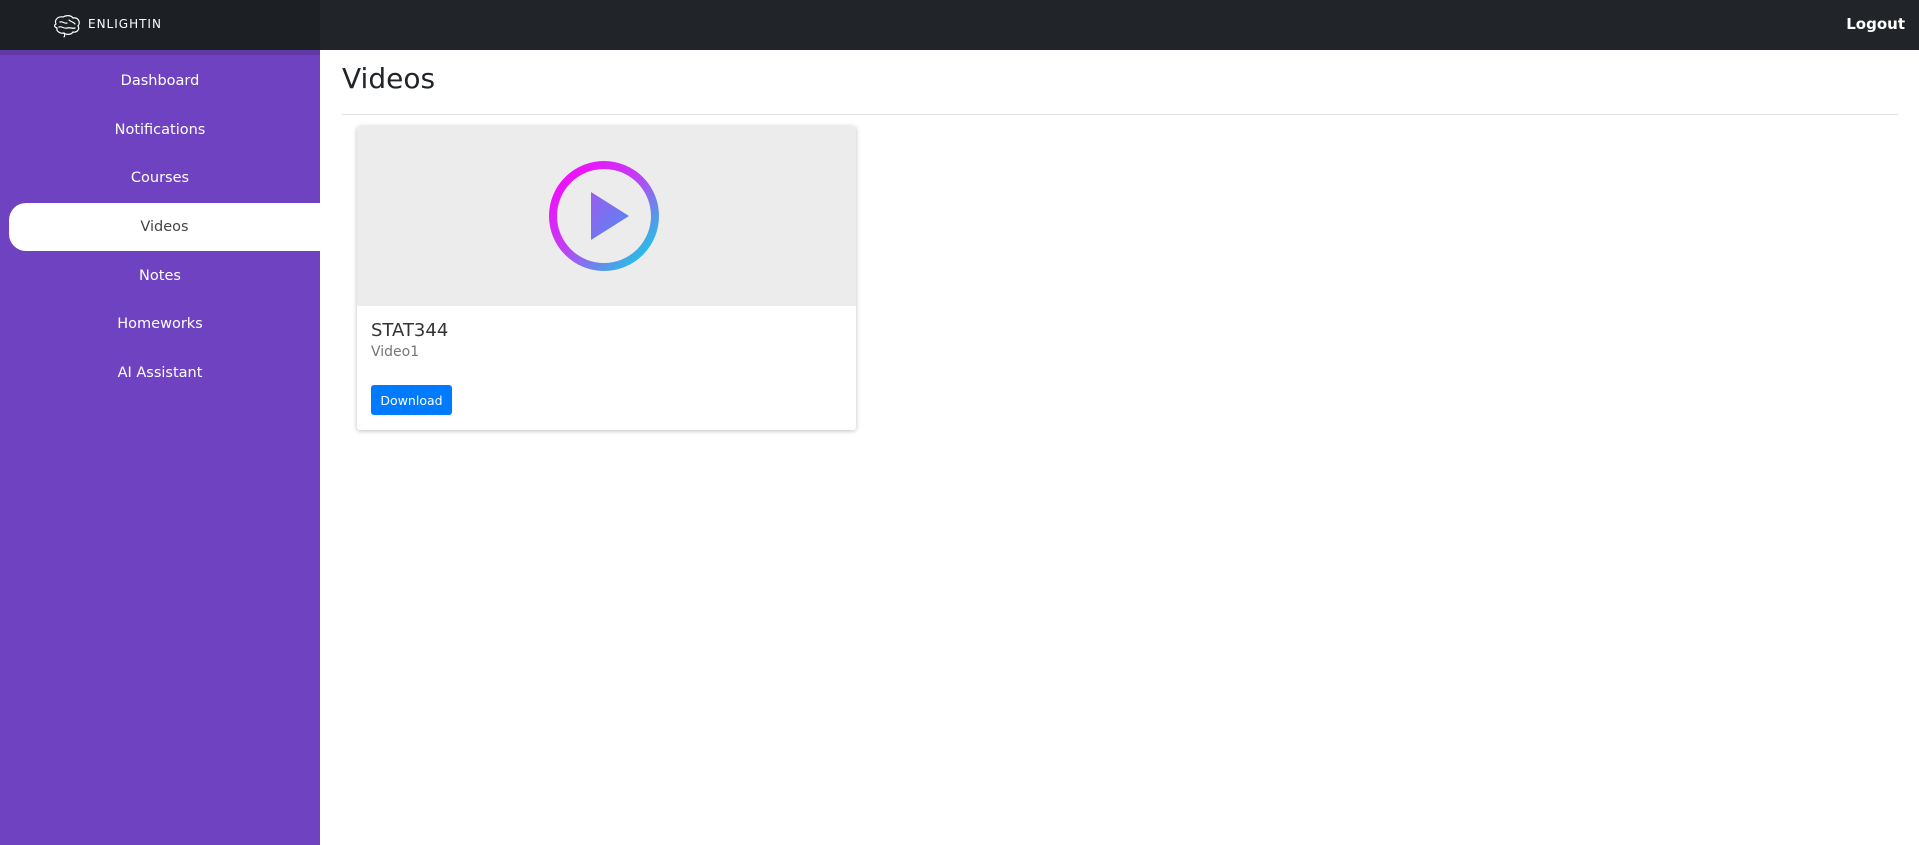  Describe the element at coordinates (395, 352) in the screenshot. I see `video-name: Video1` at that location.